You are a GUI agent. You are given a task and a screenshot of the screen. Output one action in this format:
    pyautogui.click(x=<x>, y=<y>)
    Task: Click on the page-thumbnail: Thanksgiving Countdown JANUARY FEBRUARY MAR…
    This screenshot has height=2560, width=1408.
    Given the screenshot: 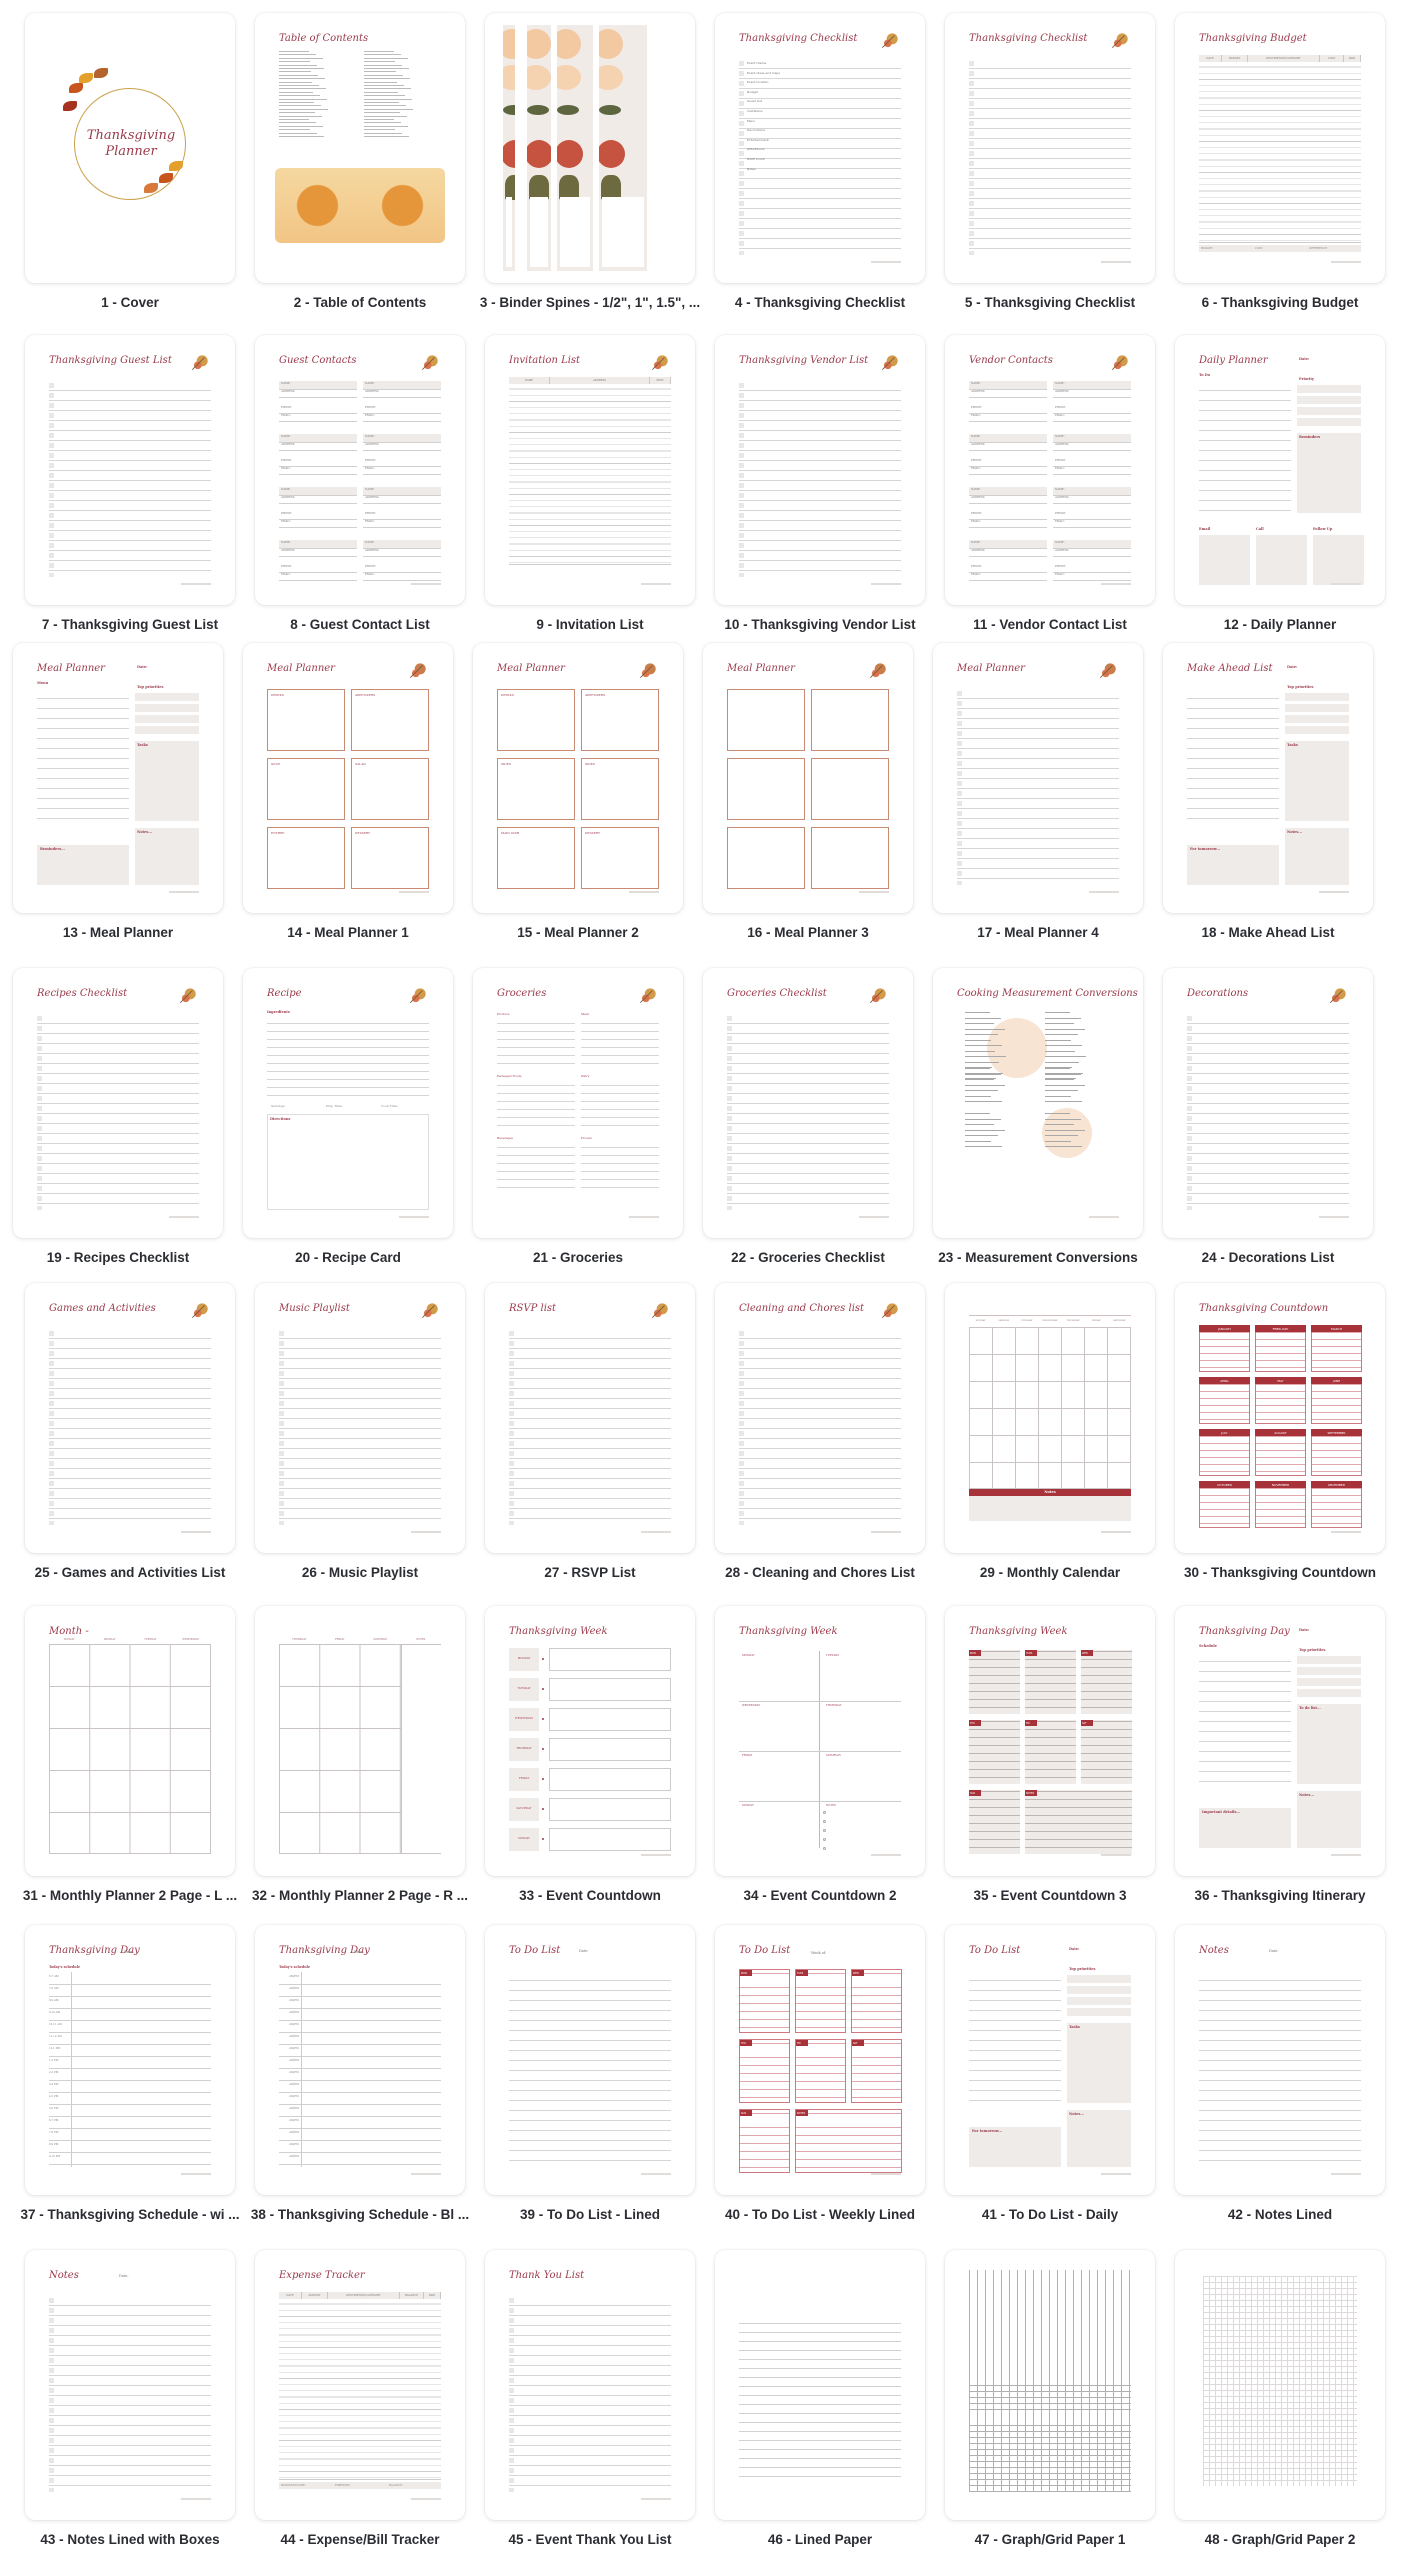 What is the action you would take?
    pyautogui.click(x=1280, y=1418)
    